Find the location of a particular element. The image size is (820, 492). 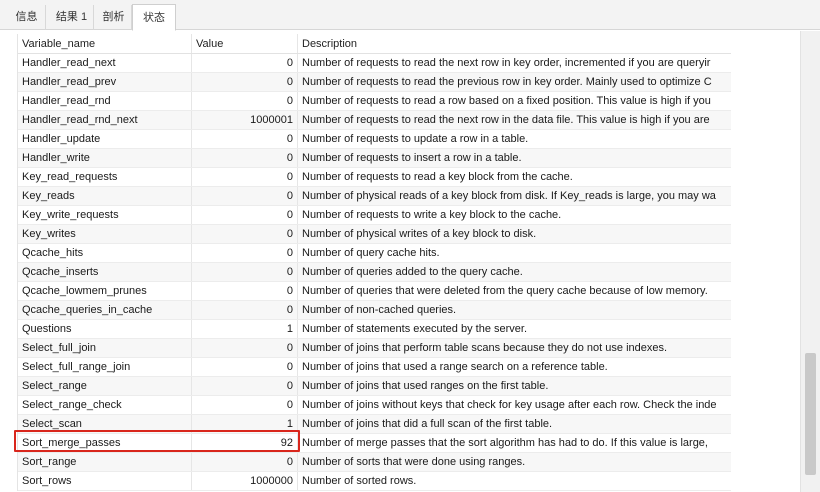

variable-name-cell: Qcache_hits is located at coordinates (105, 253).